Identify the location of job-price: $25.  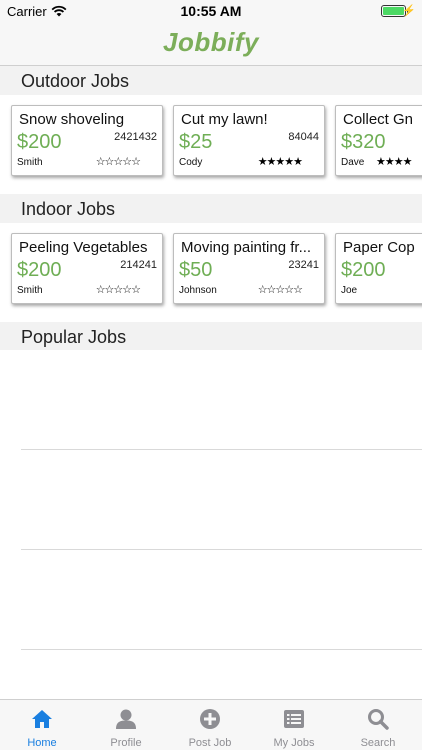
(196, 142).